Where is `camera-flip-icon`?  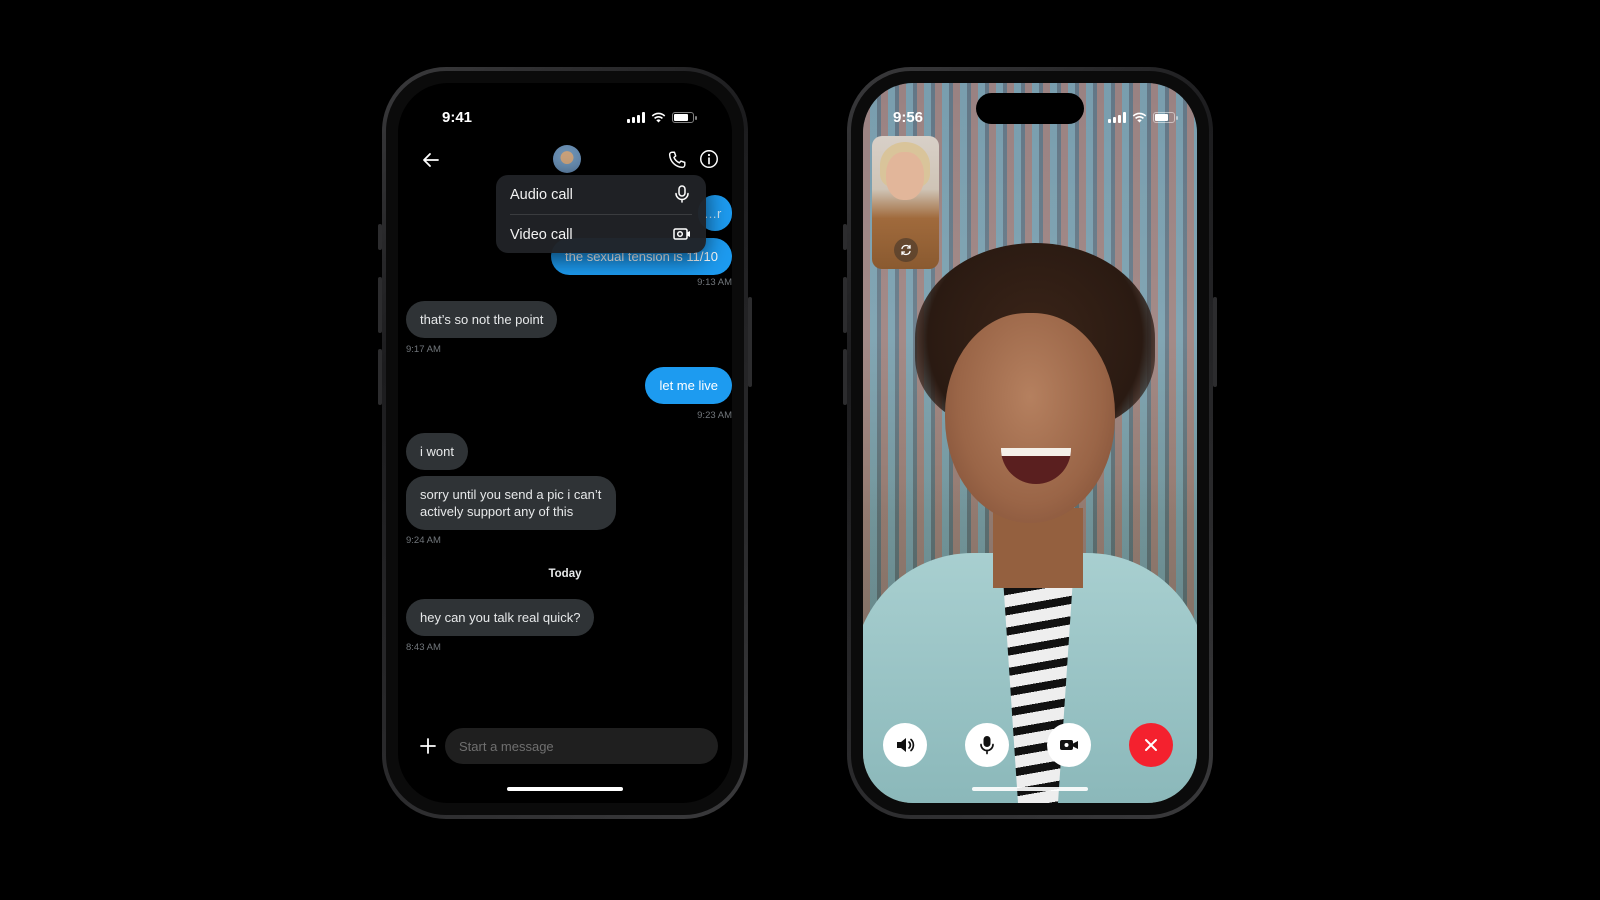 camera-flip-icon is located at coordinates (906, 250).